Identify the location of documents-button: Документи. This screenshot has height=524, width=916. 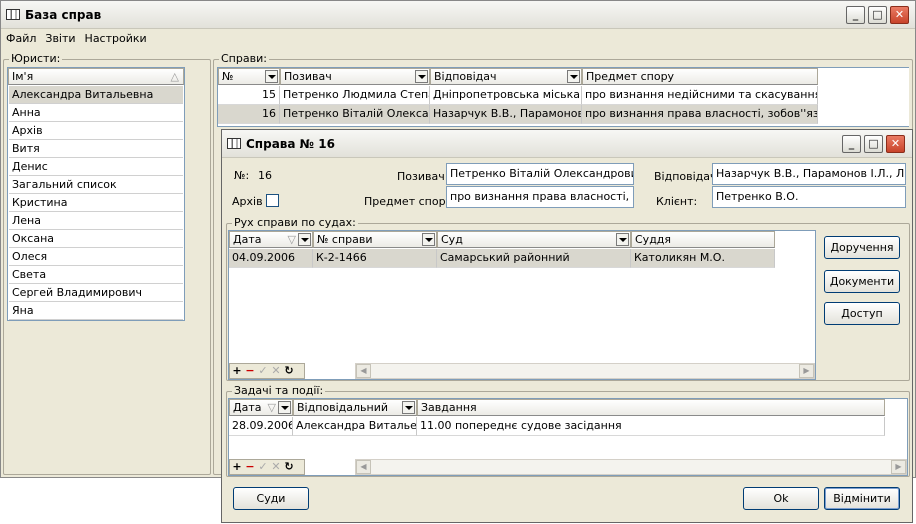
(862, 281).